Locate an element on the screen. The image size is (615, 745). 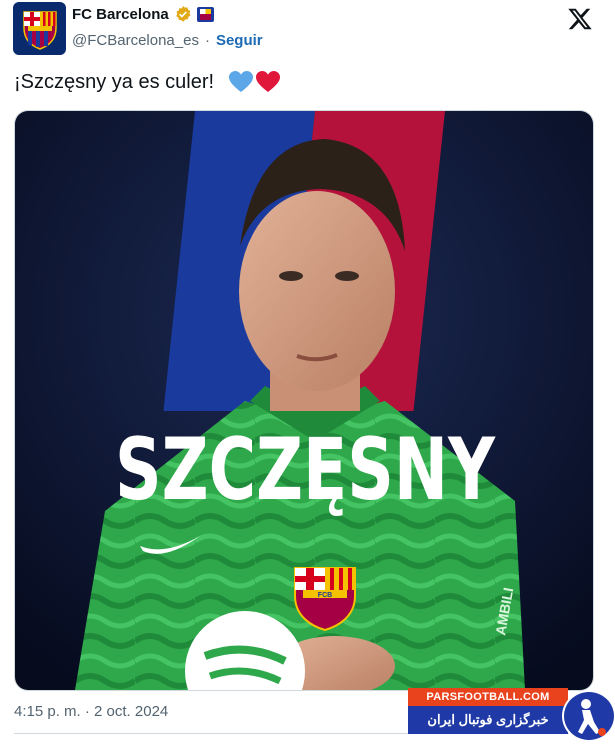
avatar is located at coordinates (39, 28).